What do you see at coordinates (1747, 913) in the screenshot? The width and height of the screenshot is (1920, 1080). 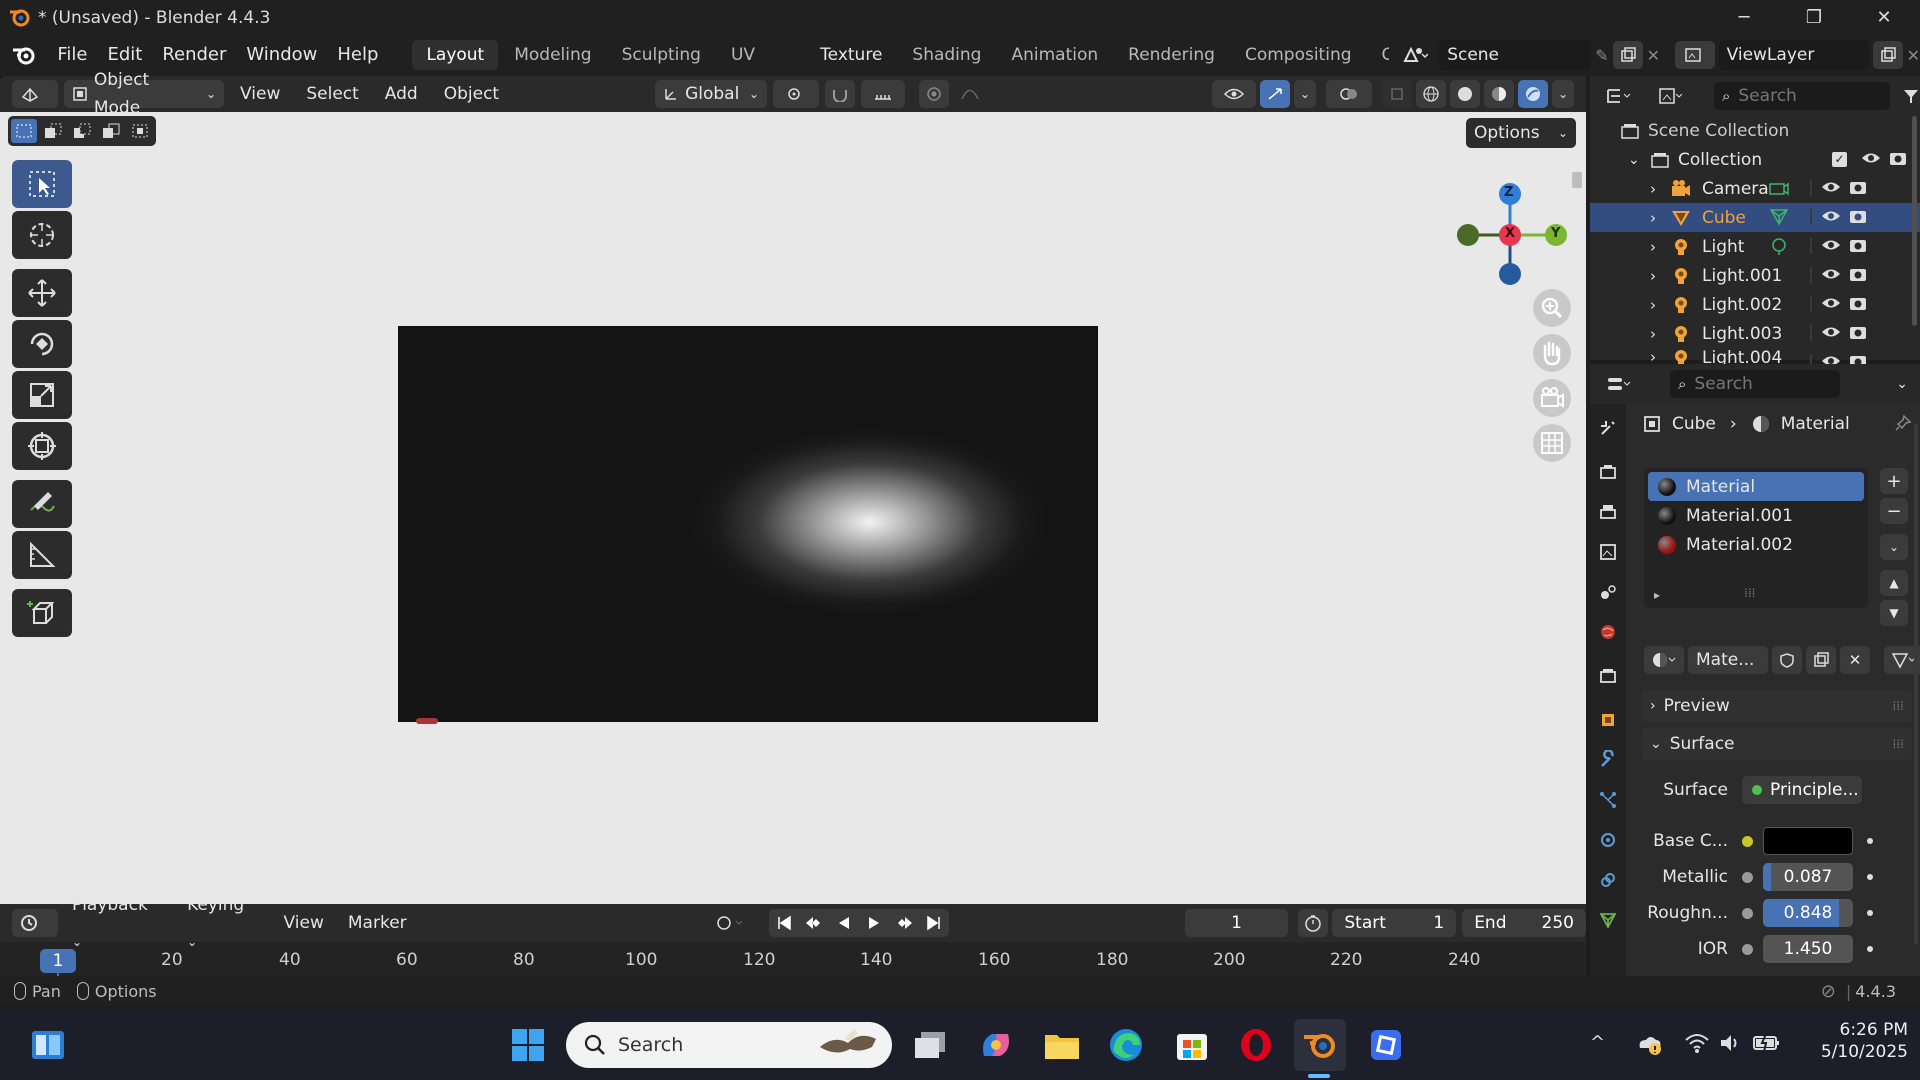 I see `float-socket-icon` at bounding box center [1747, 913].